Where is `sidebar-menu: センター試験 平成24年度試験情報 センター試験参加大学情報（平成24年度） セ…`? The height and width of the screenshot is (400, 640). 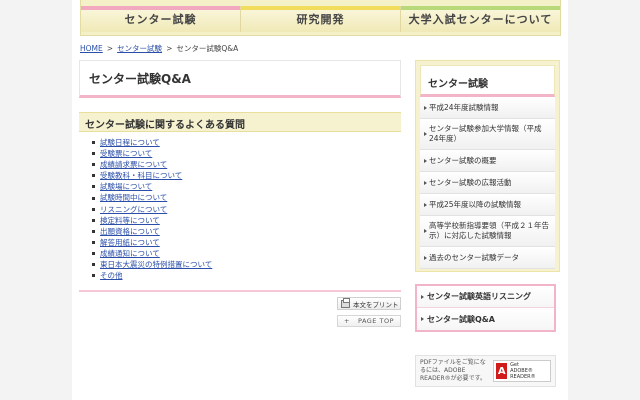
sidebar-menu: センター試験 平成24年度試験情報 センター試験参加大学情報（平成24年度） セ… is located at coordinates (487, 166).